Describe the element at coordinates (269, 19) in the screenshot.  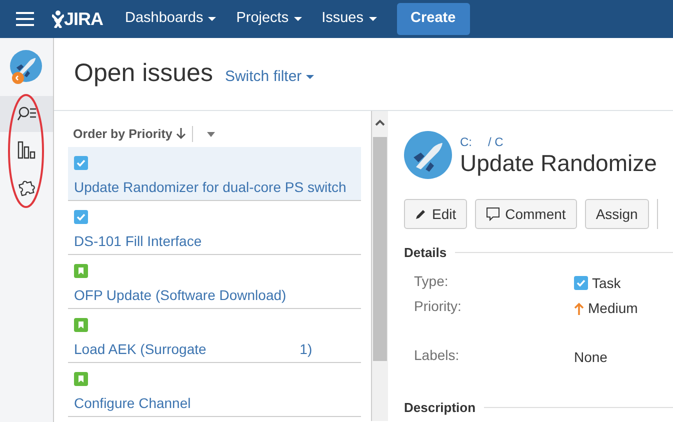
I see `nav-menu: Projects` at that location.